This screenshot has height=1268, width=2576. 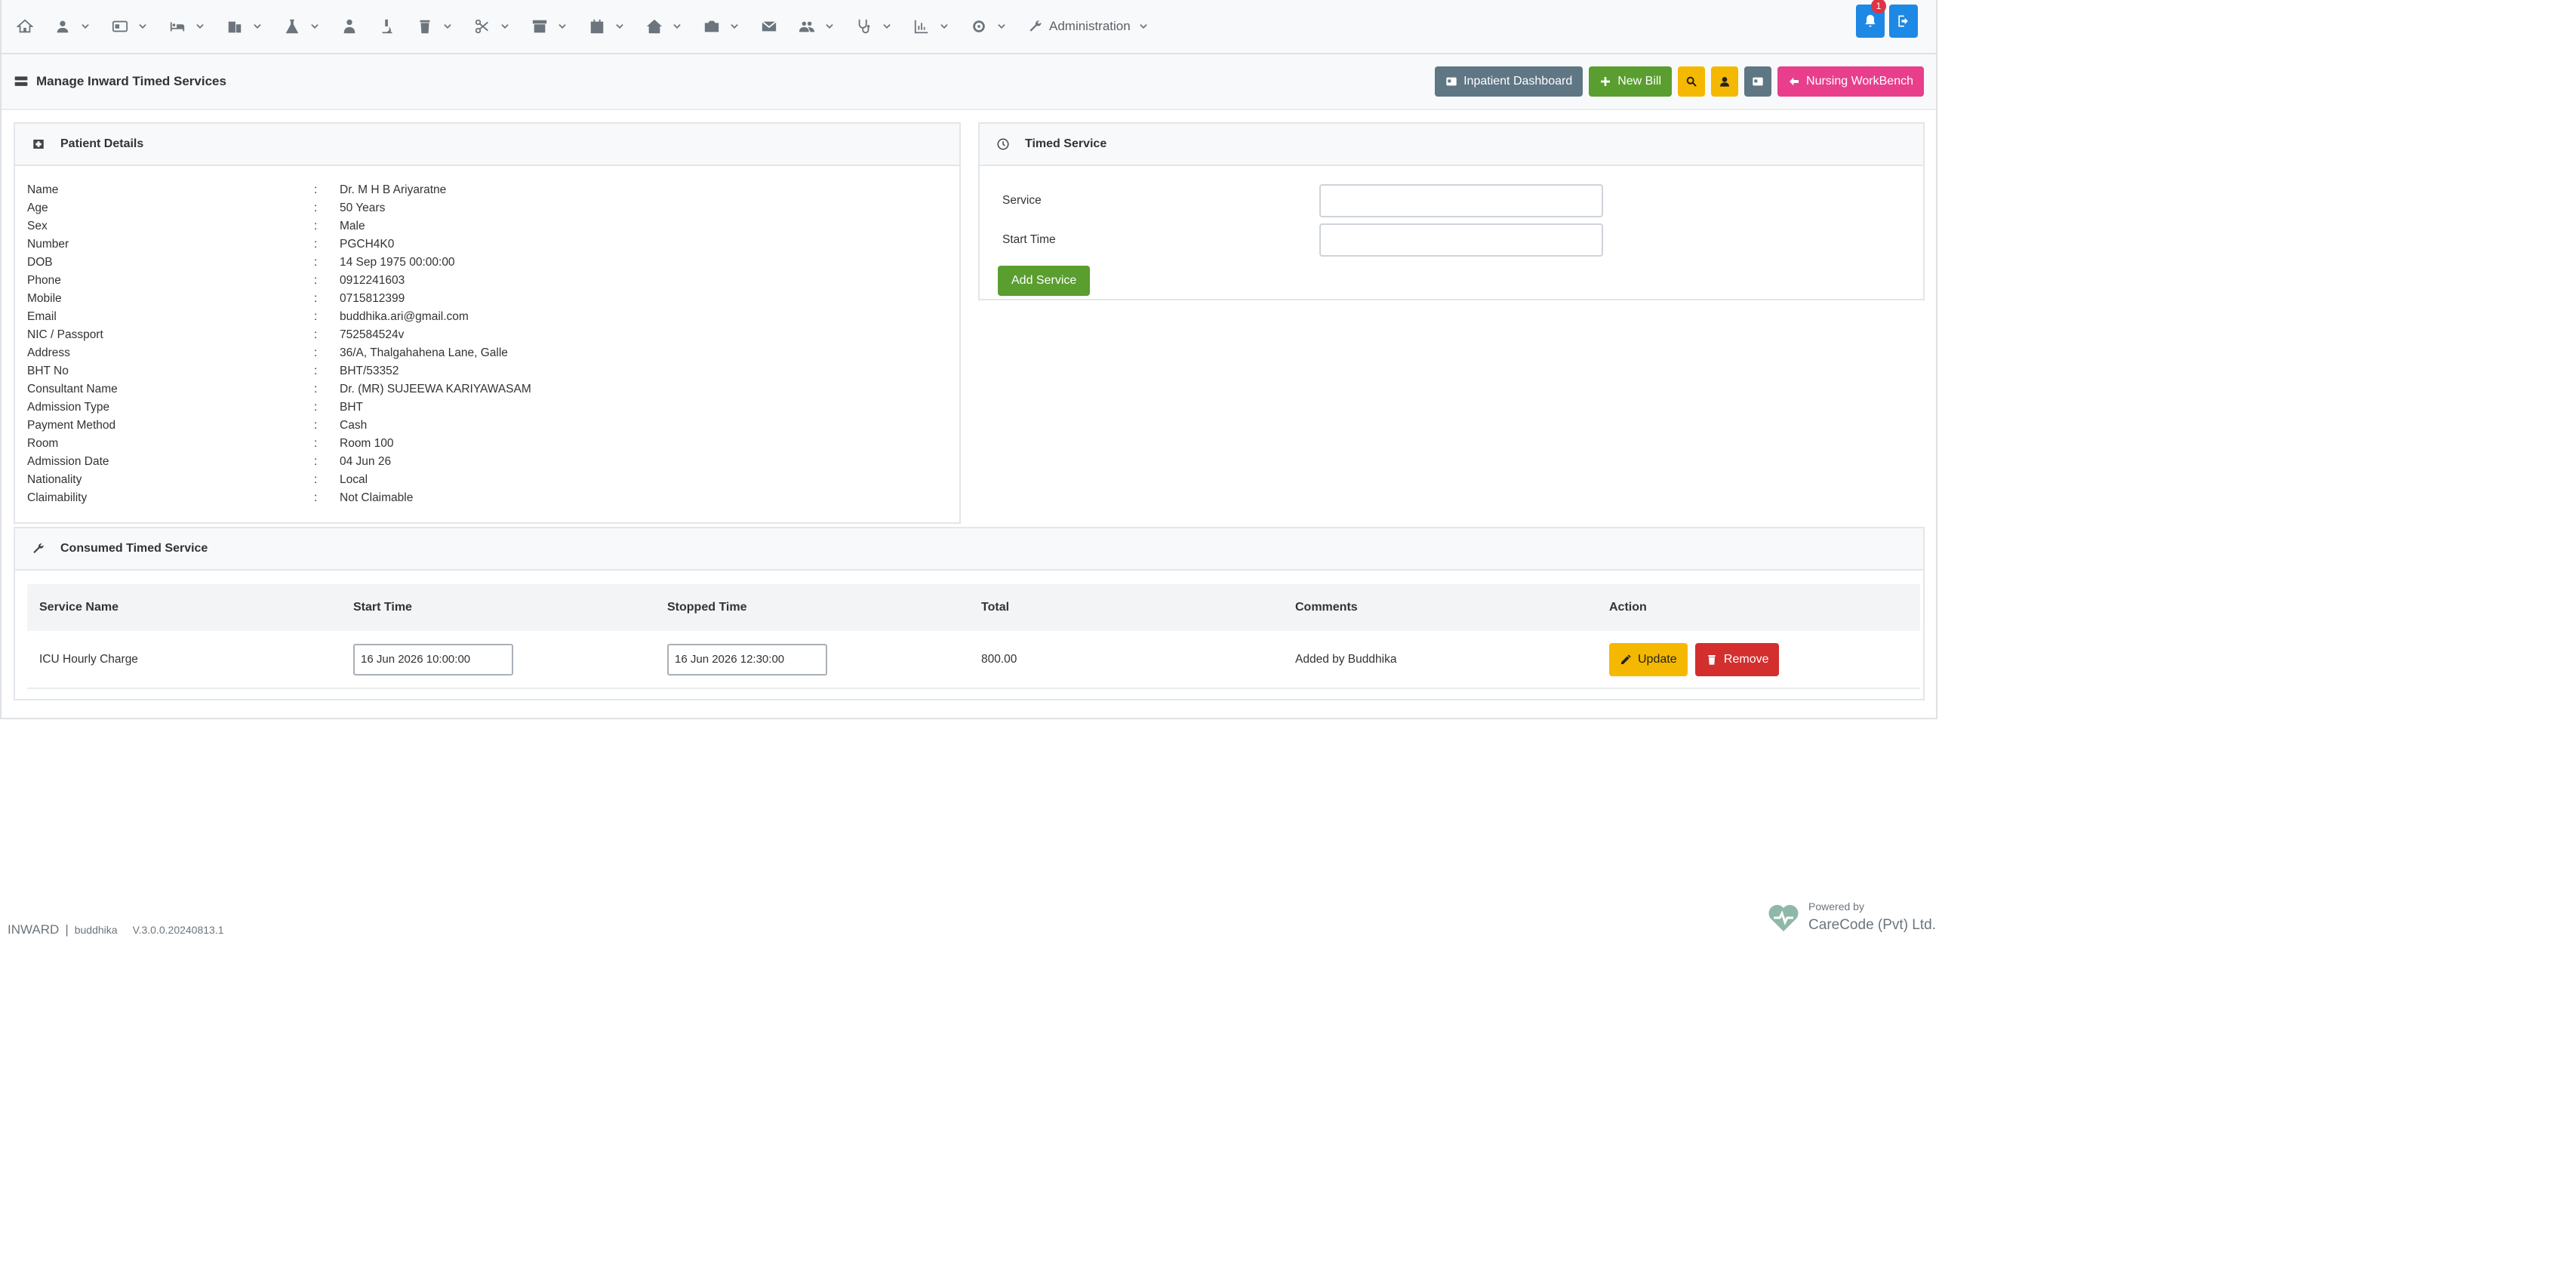 What do you see at coordinates (607, 27) in the screenshot?
I see `nav-appointments` at bounding box center [607, 27].